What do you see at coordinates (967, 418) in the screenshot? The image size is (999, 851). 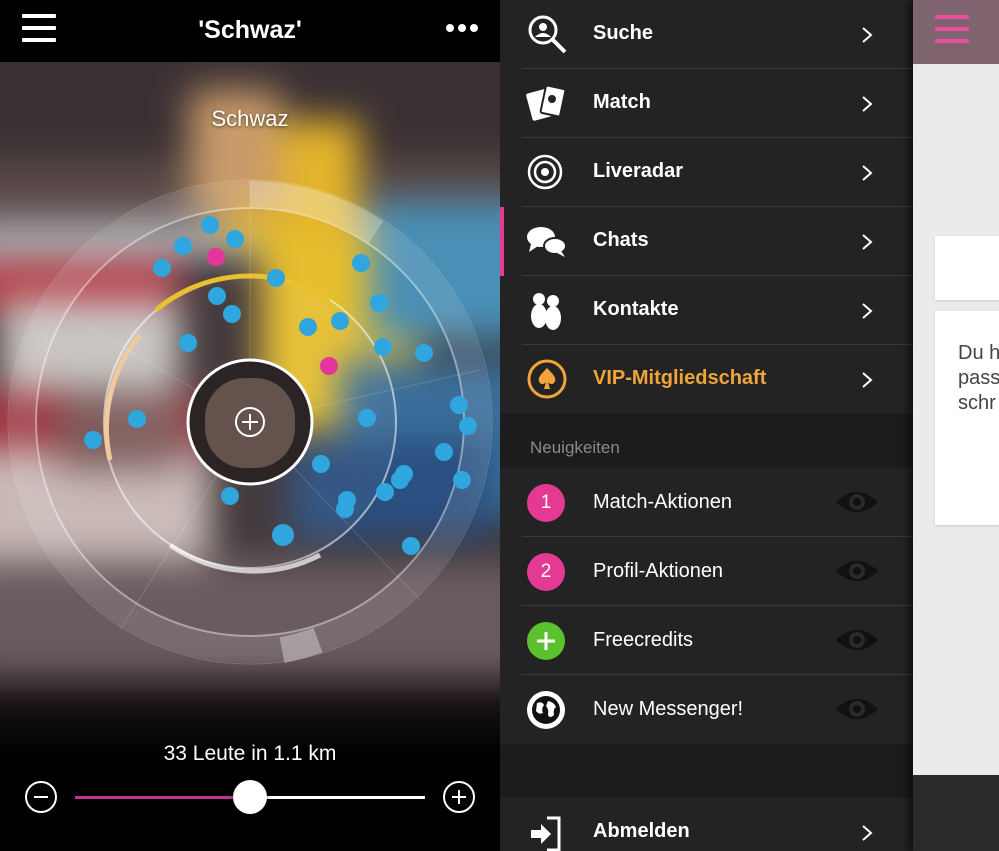 I see `content-card: Du h pass schr` at bounding box center [967, 418].